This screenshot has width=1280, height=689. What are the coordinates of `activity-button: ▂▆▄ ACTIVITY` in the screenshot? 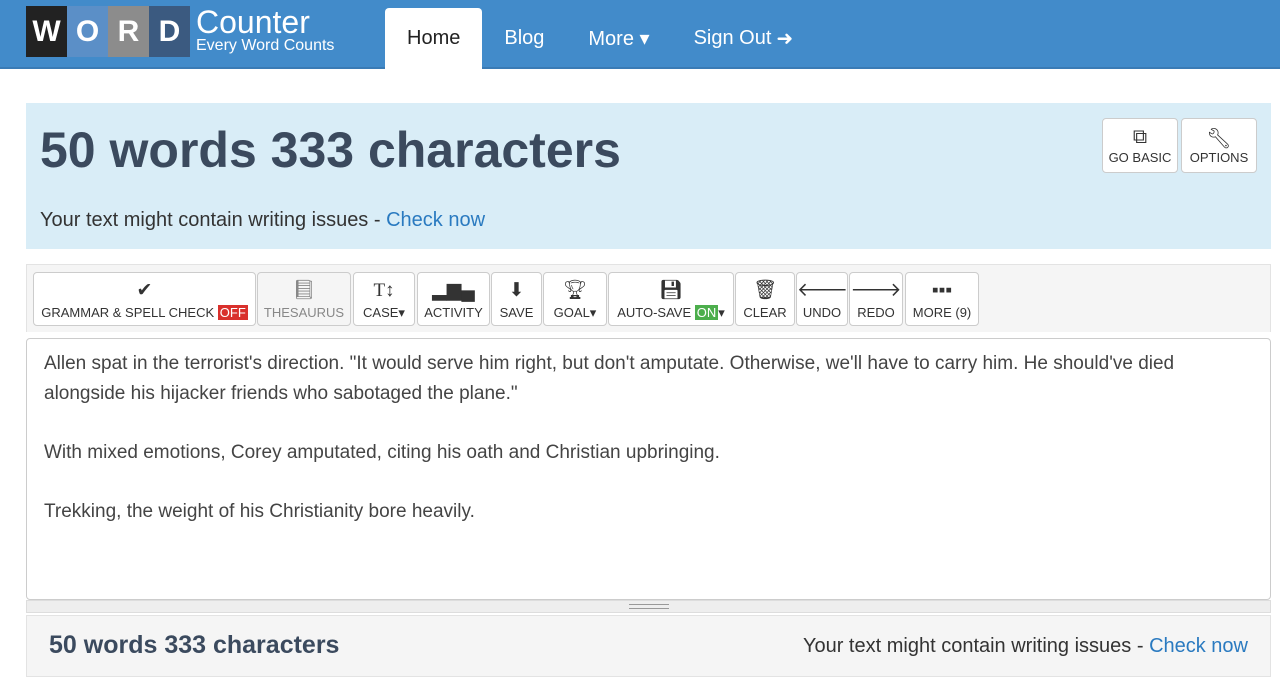 It's located at (453, 299).